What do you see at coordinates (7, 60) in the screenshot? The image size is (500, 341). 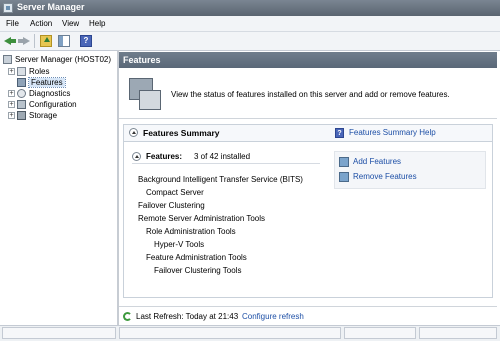 I see `server-icon` at bounding box center [7, 60].